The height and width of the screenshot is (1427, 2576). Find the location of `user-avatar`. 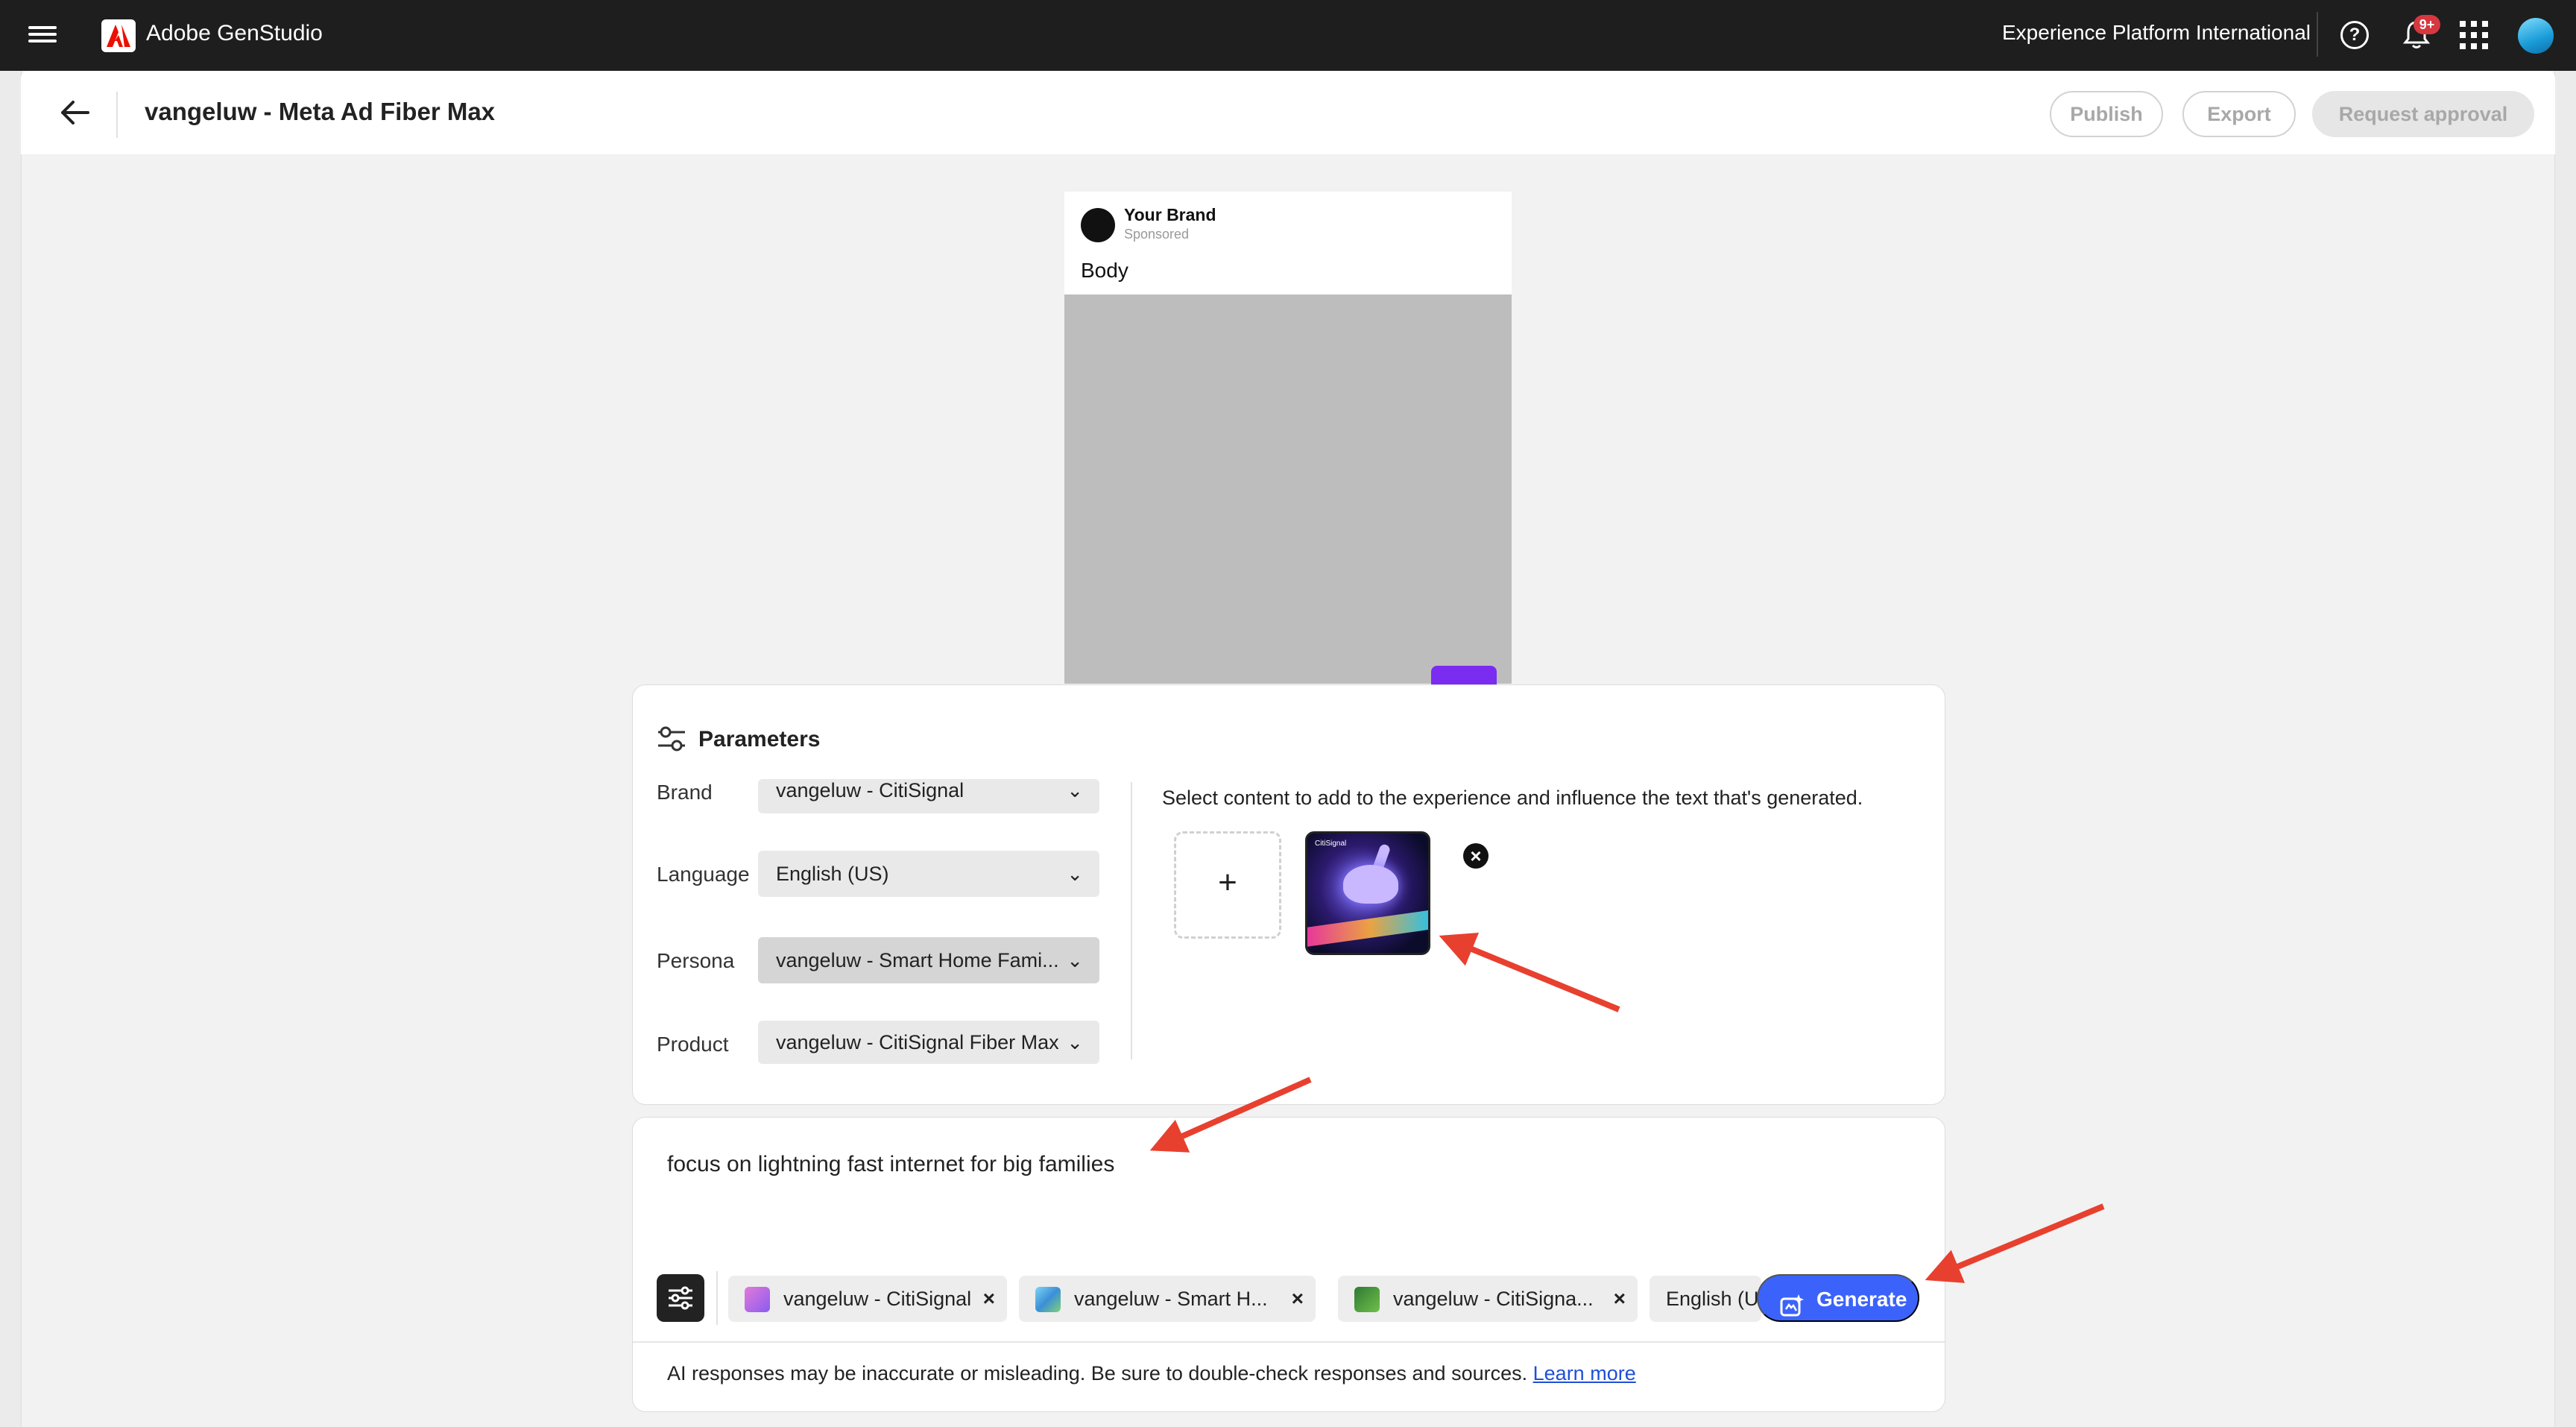

user-avatar is located at coordinates (2536, 36).